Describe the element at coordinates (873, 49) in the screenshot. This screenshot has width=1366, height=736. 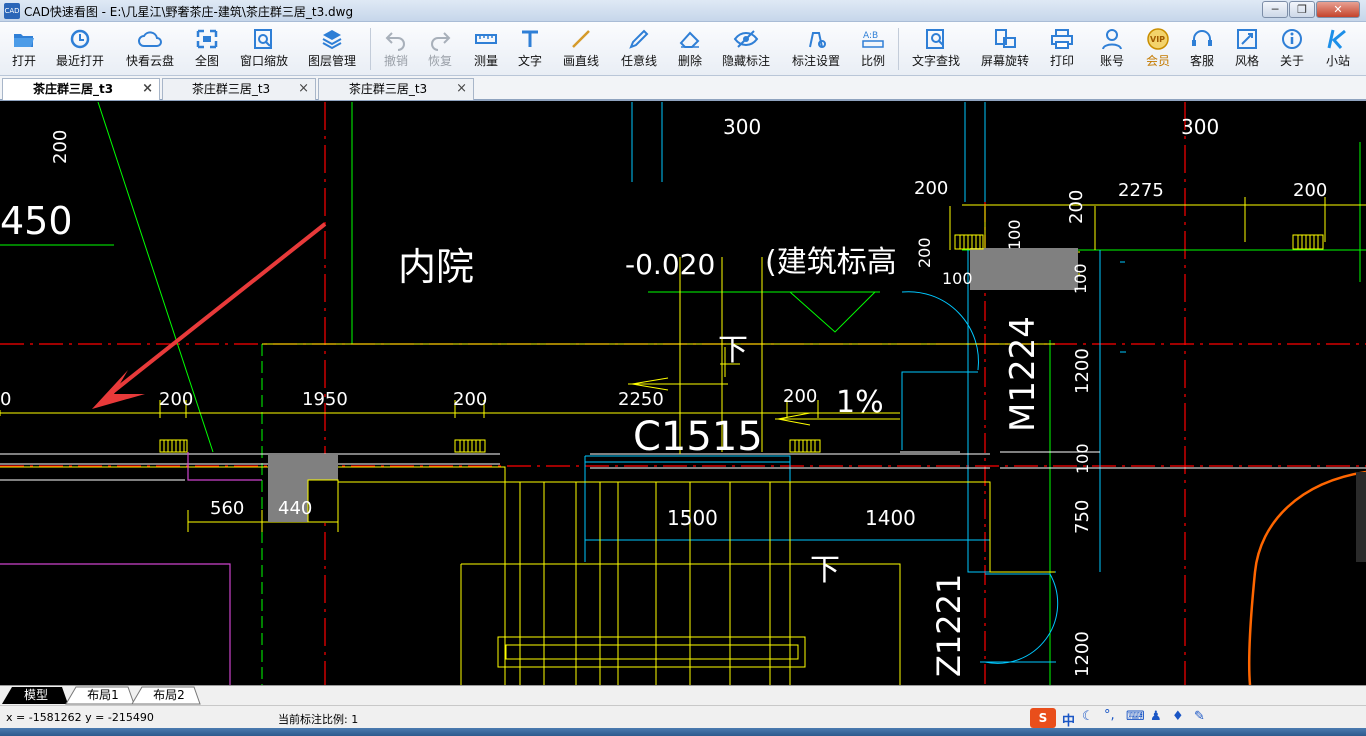
I see `scale-button: A:B 比例` at that location.